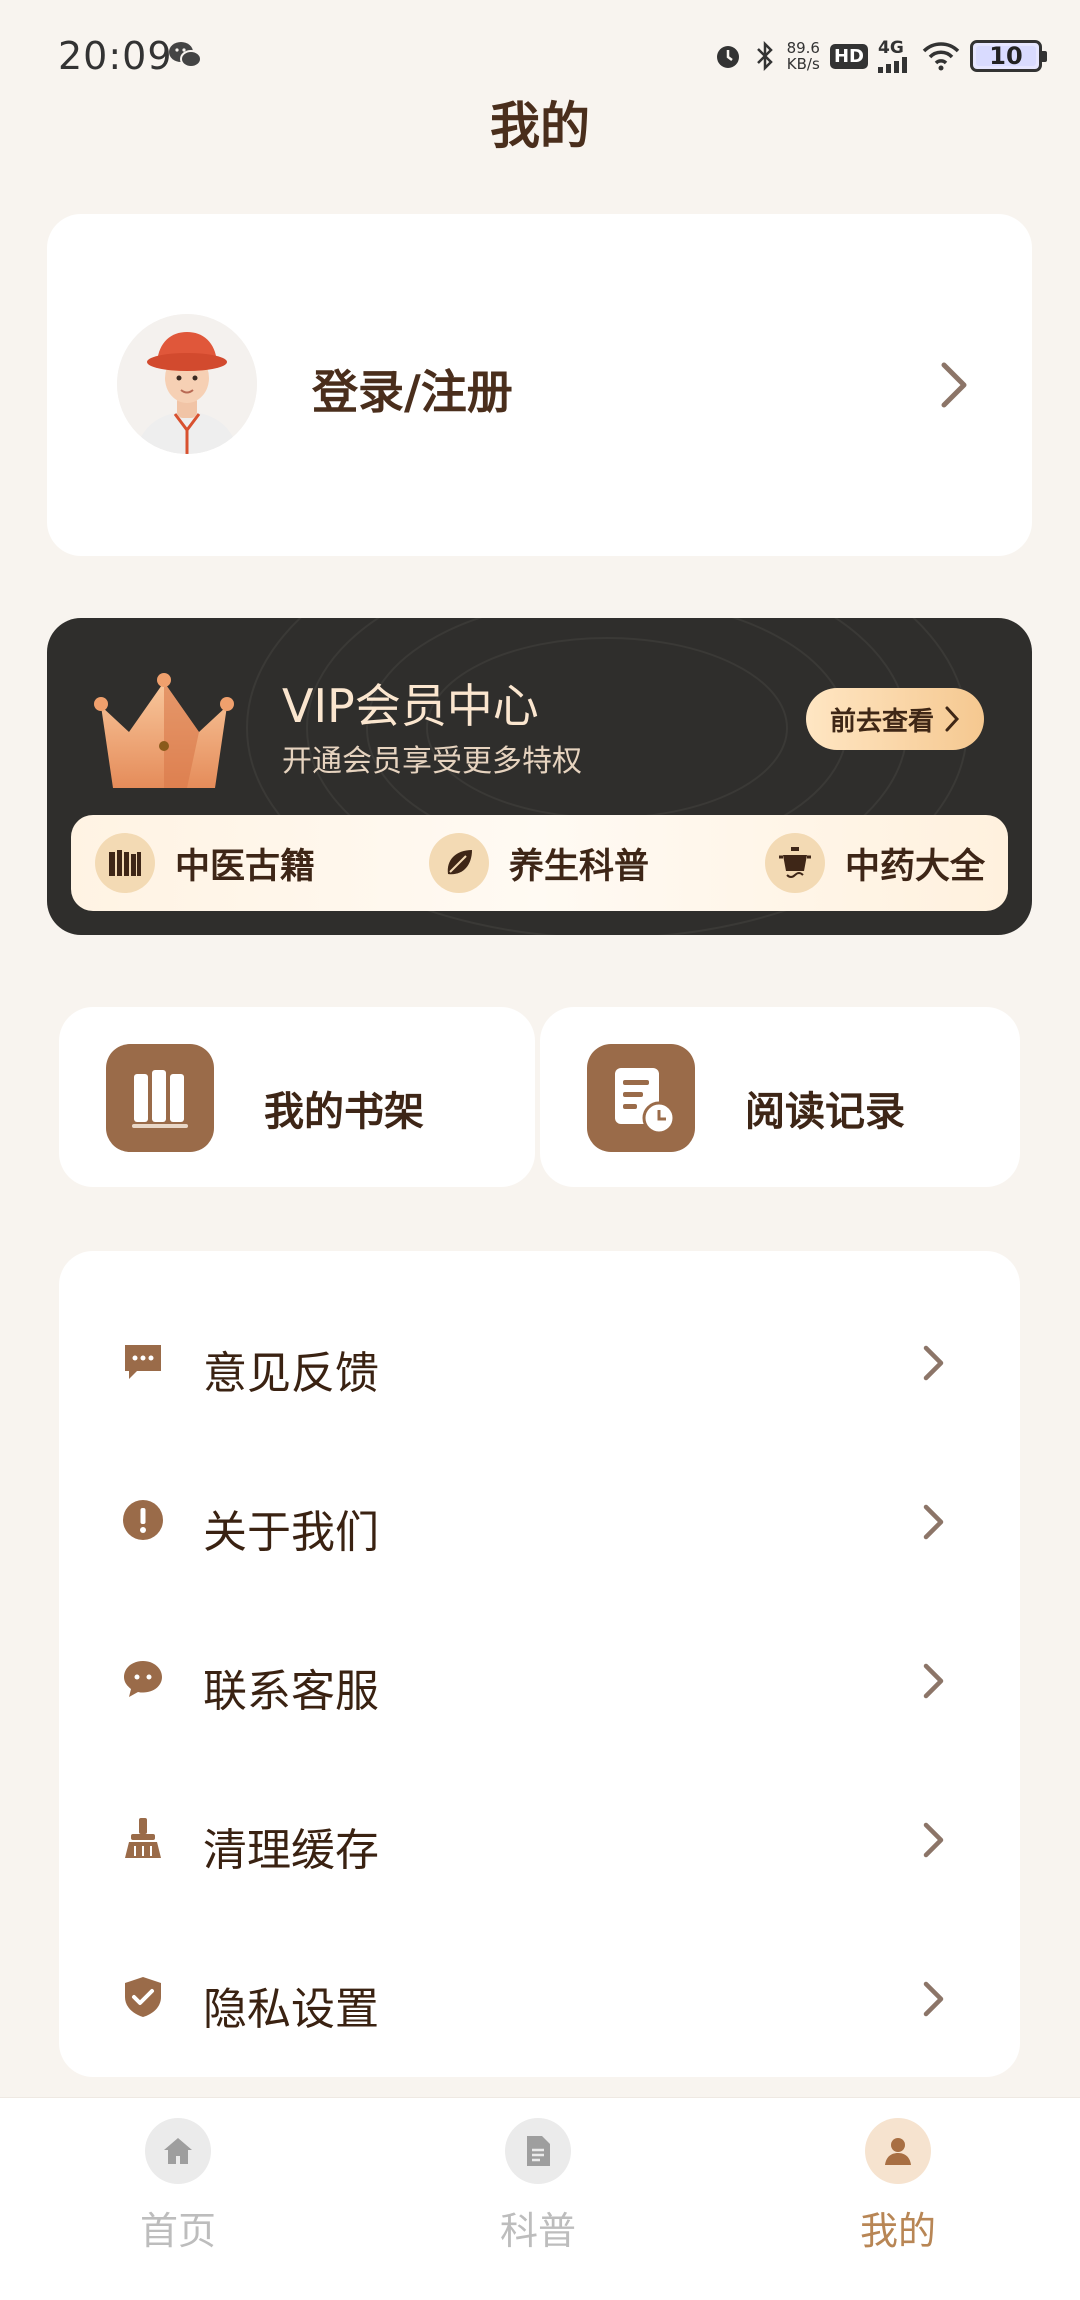 This screenshot has width=1080, height=2300. What do you see at coordinates (898, 2186) in the screenshot?
I see `tab-mine: 我的` at bounding box center [898, 2186].